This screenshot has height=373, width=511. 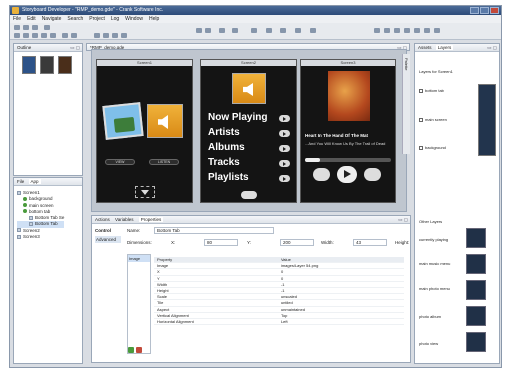 What do you see at coordinates (428, 343) in the screenshot?
I see `other-layer-item: photo view` at bounding box center [428, 343].